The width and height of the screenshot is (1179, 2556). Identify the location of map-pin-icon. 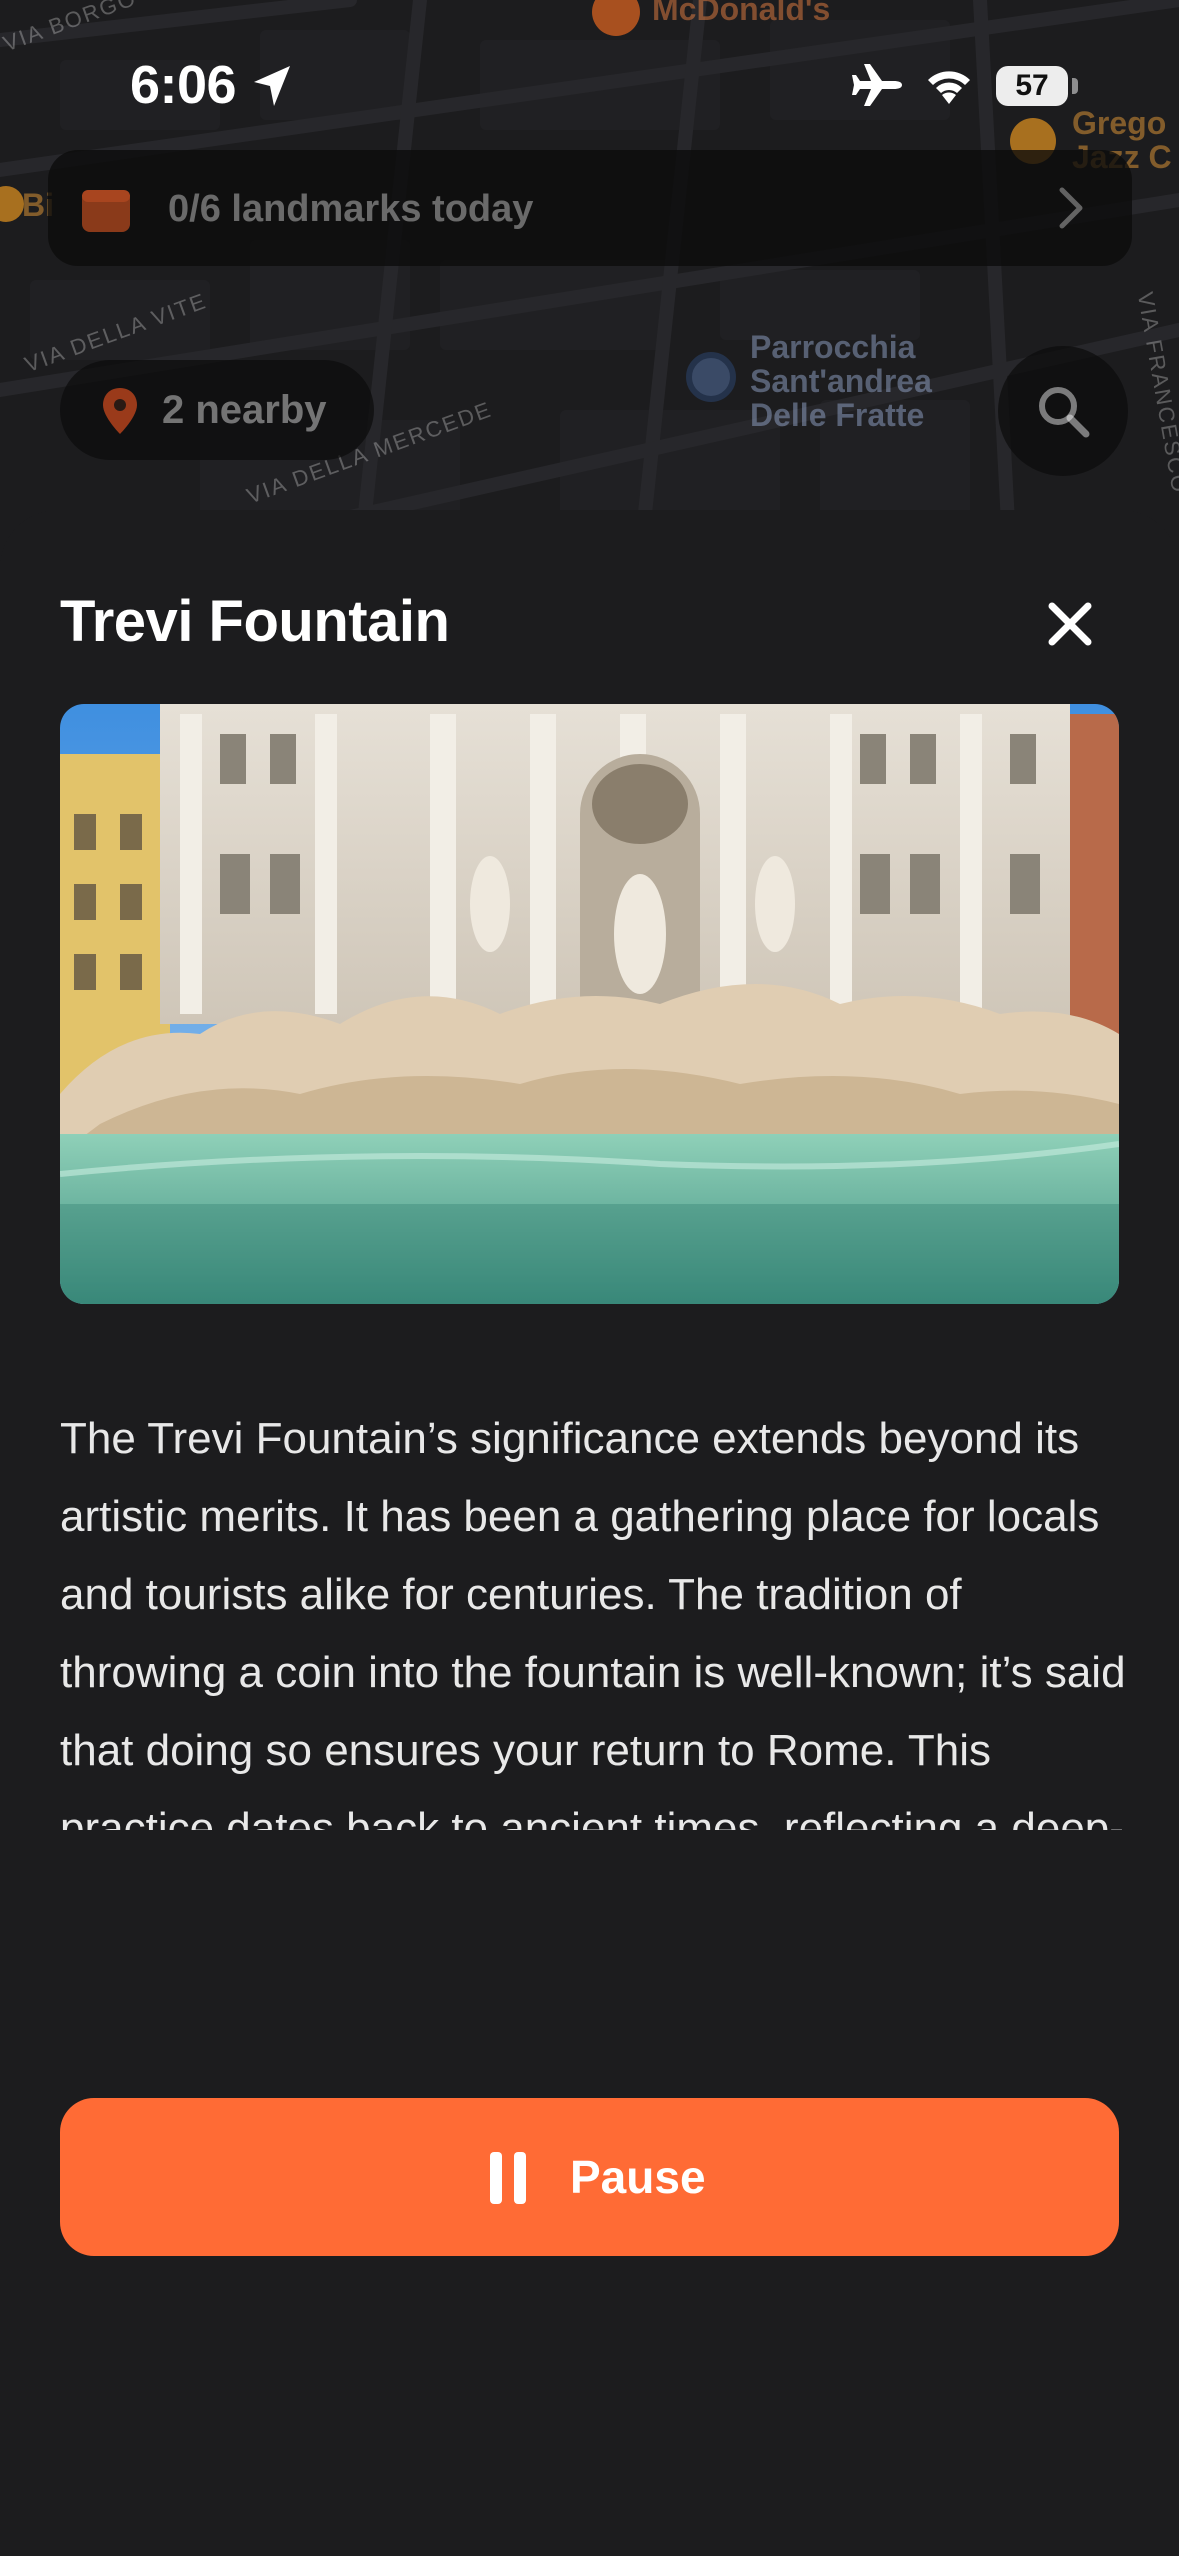
(120, 411).